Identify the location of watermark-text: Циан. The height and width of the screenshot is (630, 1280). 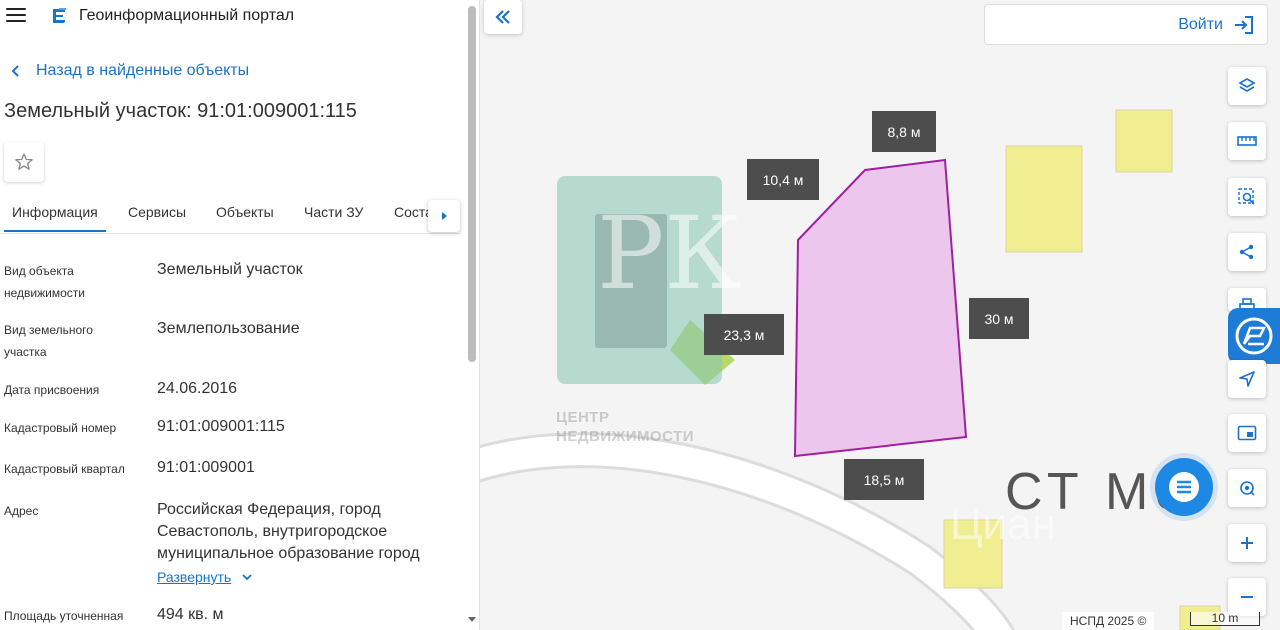
(1003, 524).